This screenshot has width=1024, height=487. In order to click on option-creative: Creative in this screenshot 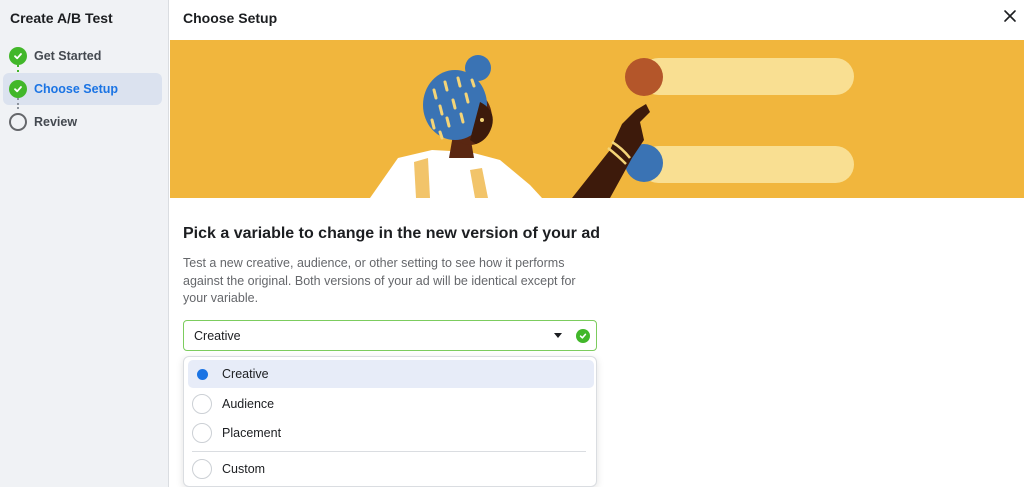, I will do `click(391, 374)`.